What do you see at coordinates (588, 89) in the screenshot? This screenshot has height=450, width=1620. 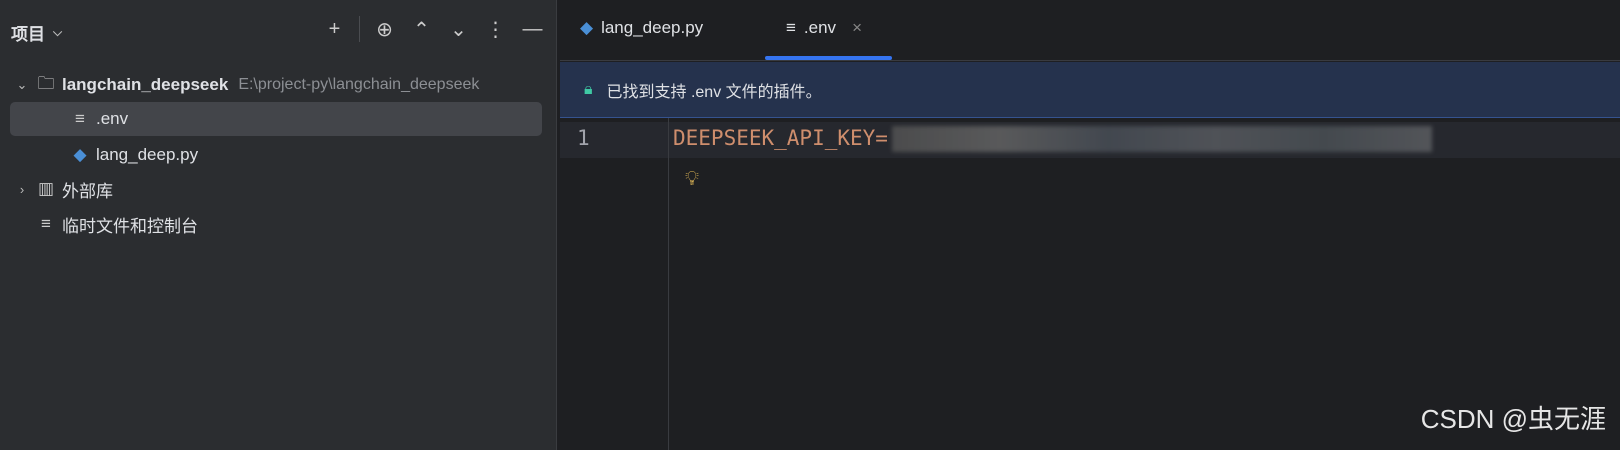 I see `lock-icon: 🔒︎` at bounding box center [588, 89].